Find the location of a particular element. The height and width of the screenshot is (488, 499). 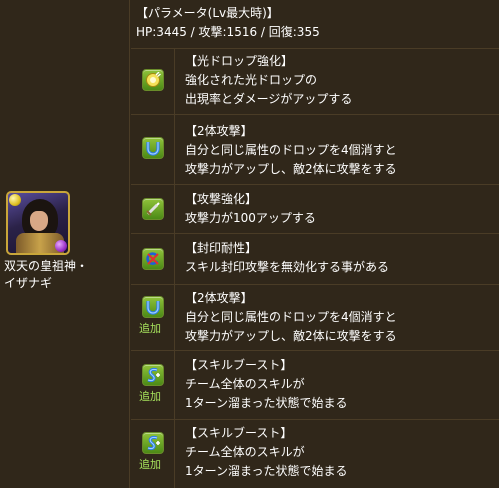

awakening-line: 攻撃力が100アップする is located at coordinates (250, 218).